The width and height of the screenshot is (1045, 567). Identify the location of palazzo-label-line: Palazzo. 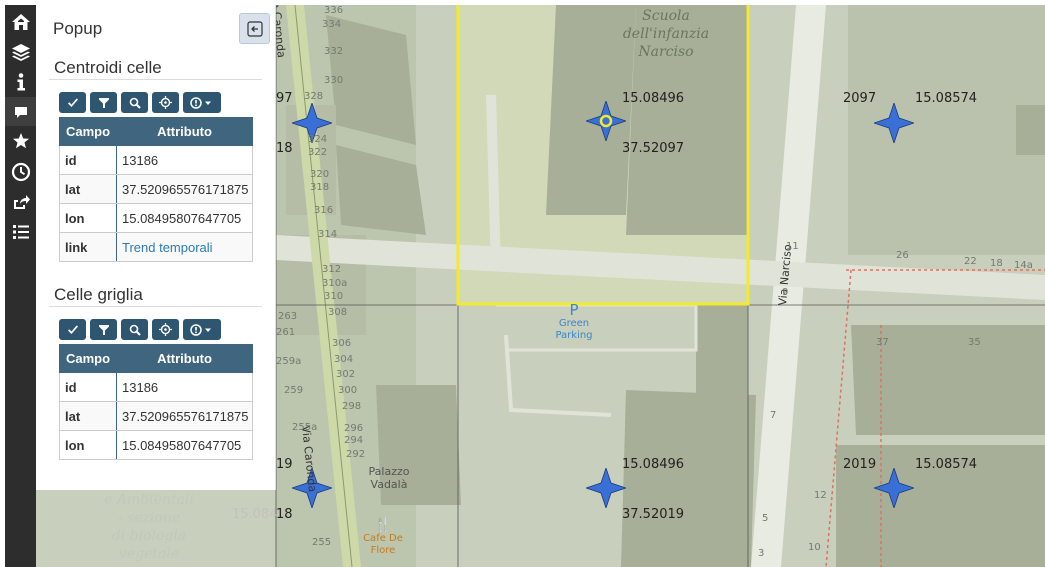
(389, 471).